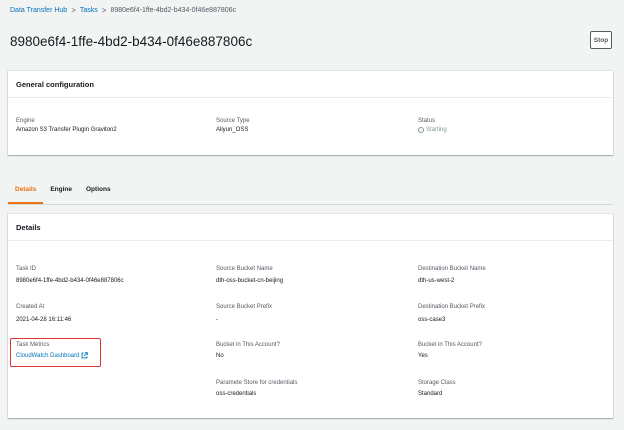 This screenshot has width=624, height=430. I want to click on source-bucket-prefix-label: Source Bucket Prefix, so click(244, 307).